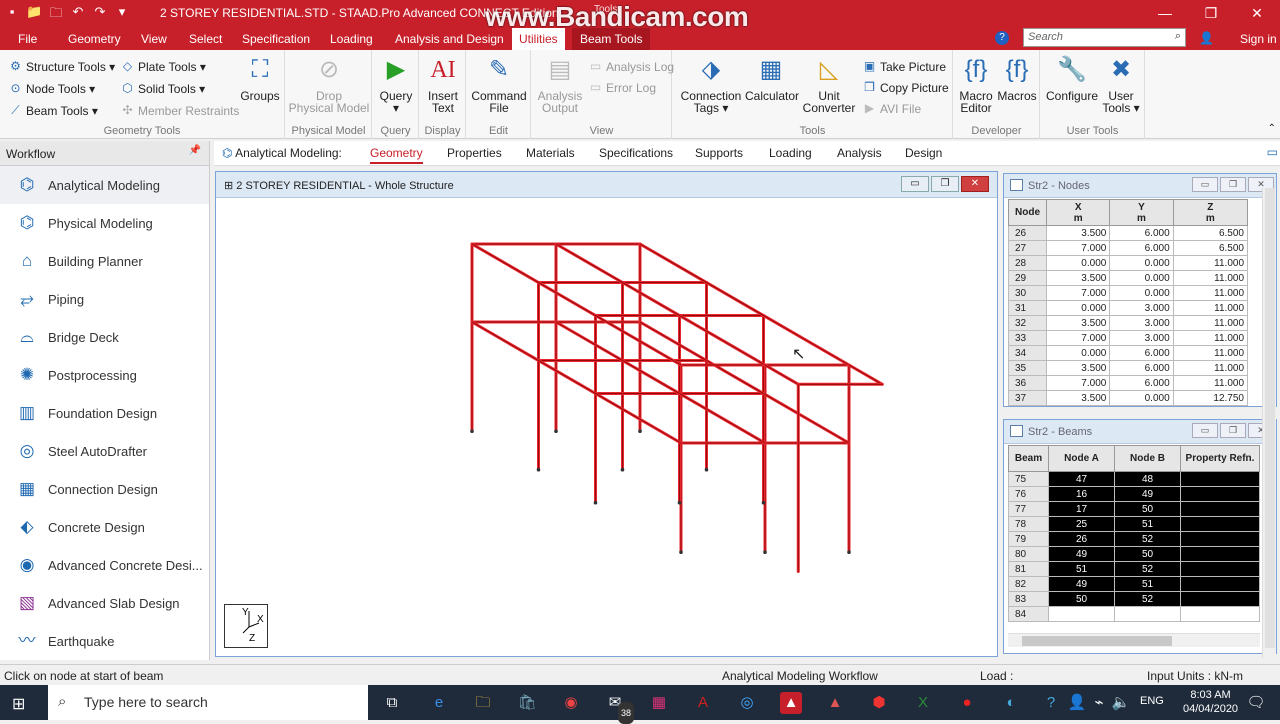  I want to click on beam-id-cell: 81, so click(1028, 569).